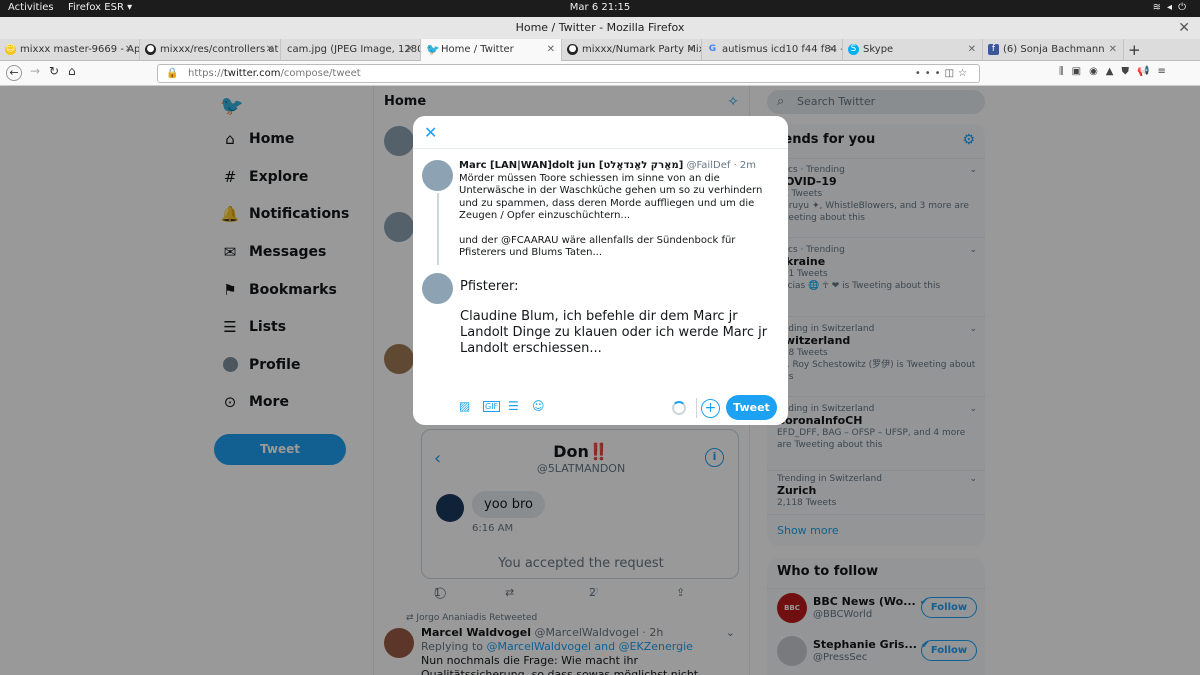 This screenshot has width=1200, height=675. I want to click on tab-label: cam.jpg (JPEG Image, 1280, so click(354, 49).